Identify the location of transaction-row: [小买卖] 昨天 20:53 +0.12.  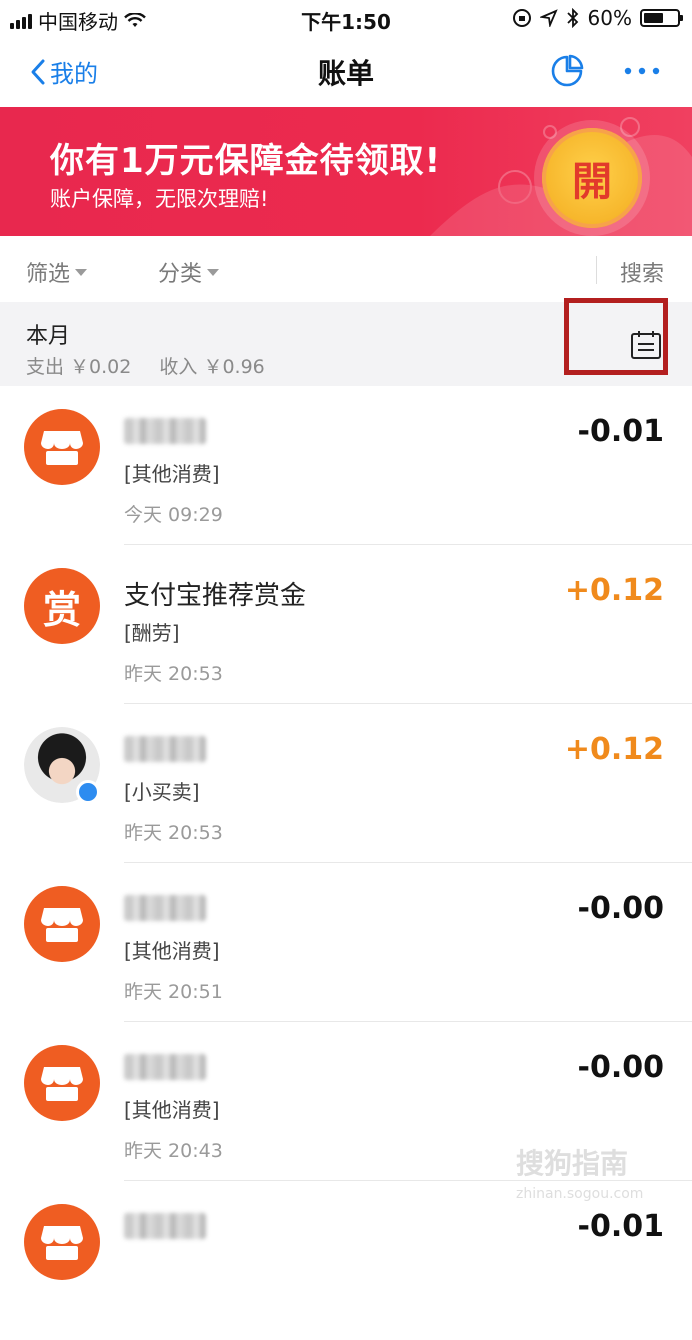
(346, 783).